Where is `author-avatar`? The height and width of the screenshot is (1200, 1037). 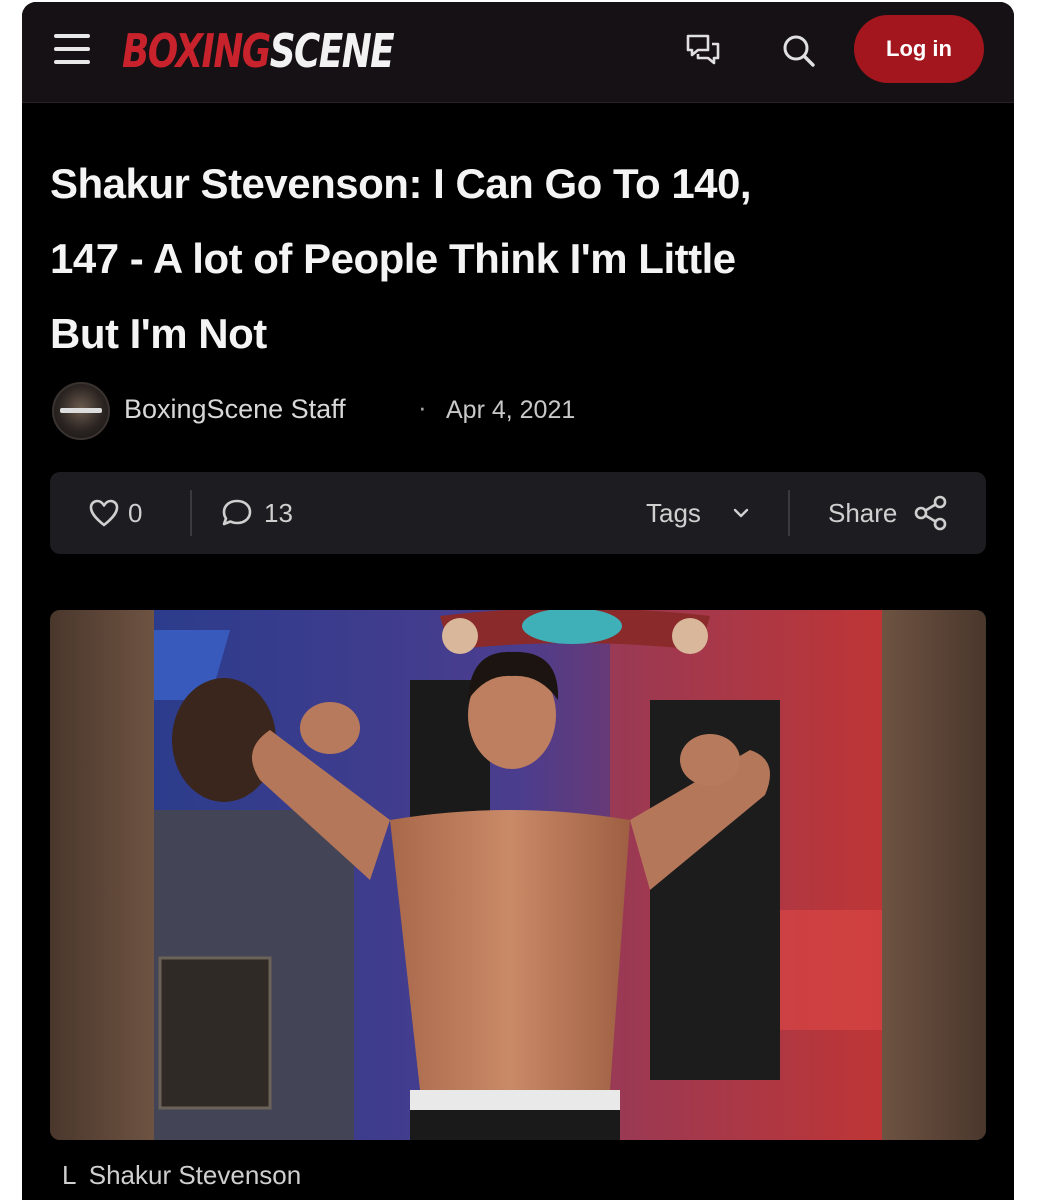 author-avatar is located at coordinates (81, 411).